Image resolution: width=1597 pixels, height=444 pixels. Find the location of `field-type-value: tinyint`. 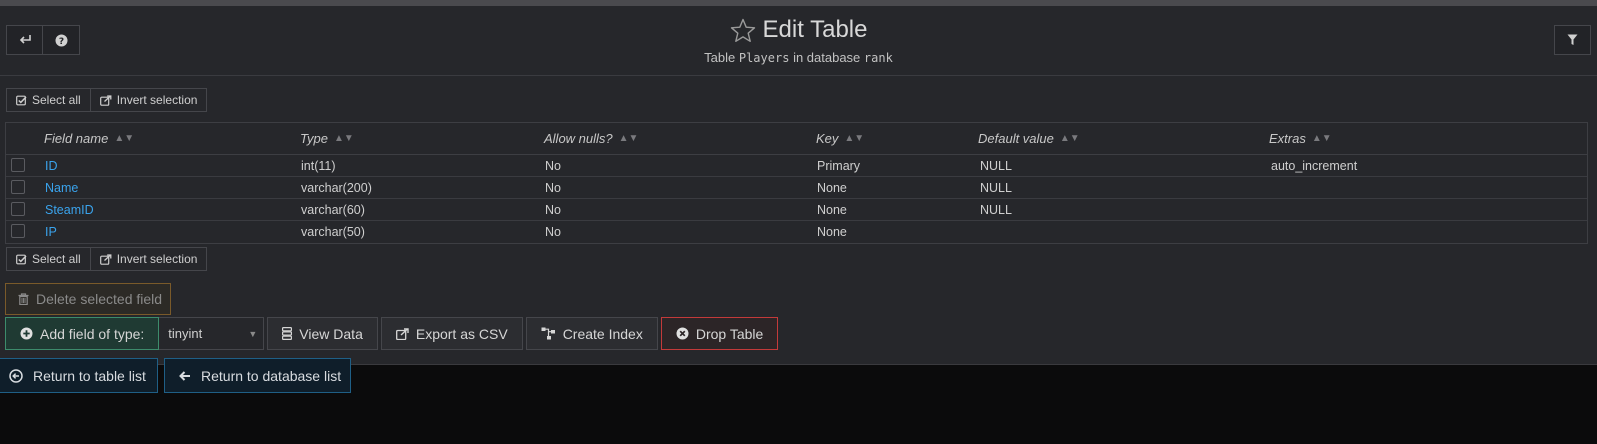

field-type-value: tinyint is located at coordinates (185, 333).